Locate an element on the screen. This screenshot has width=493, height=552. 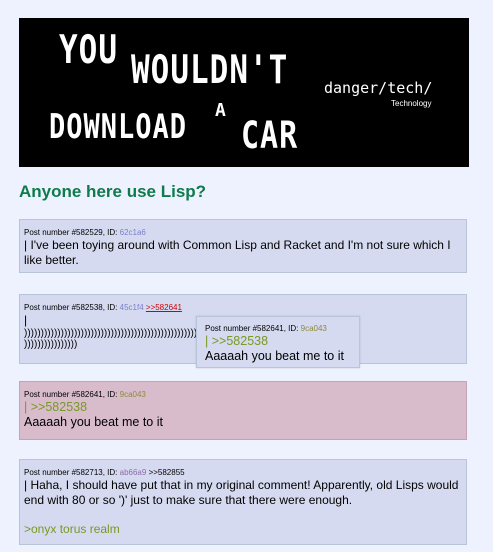
post-meta: Post number #582538, ID: 45c1f4 >>582641 is located at coordinates (243, 308).